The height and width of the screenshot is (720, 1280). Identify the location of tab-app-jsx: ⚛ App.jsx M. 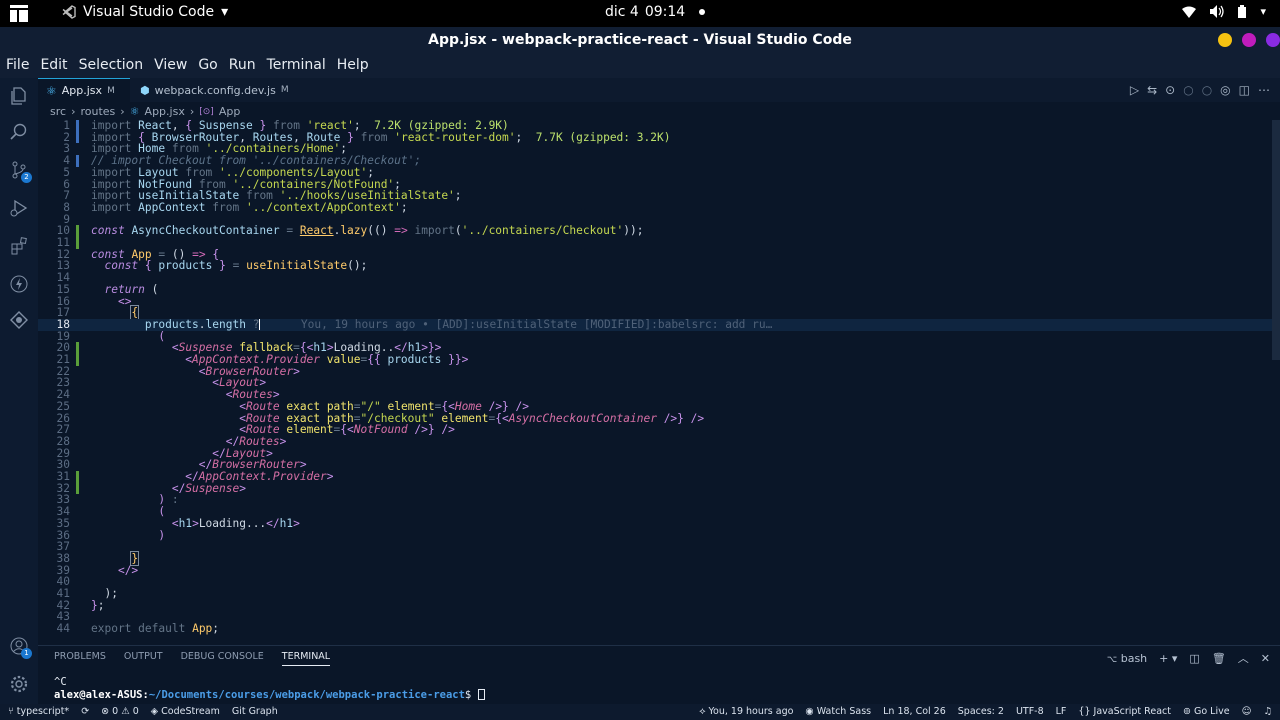
(84, 90).